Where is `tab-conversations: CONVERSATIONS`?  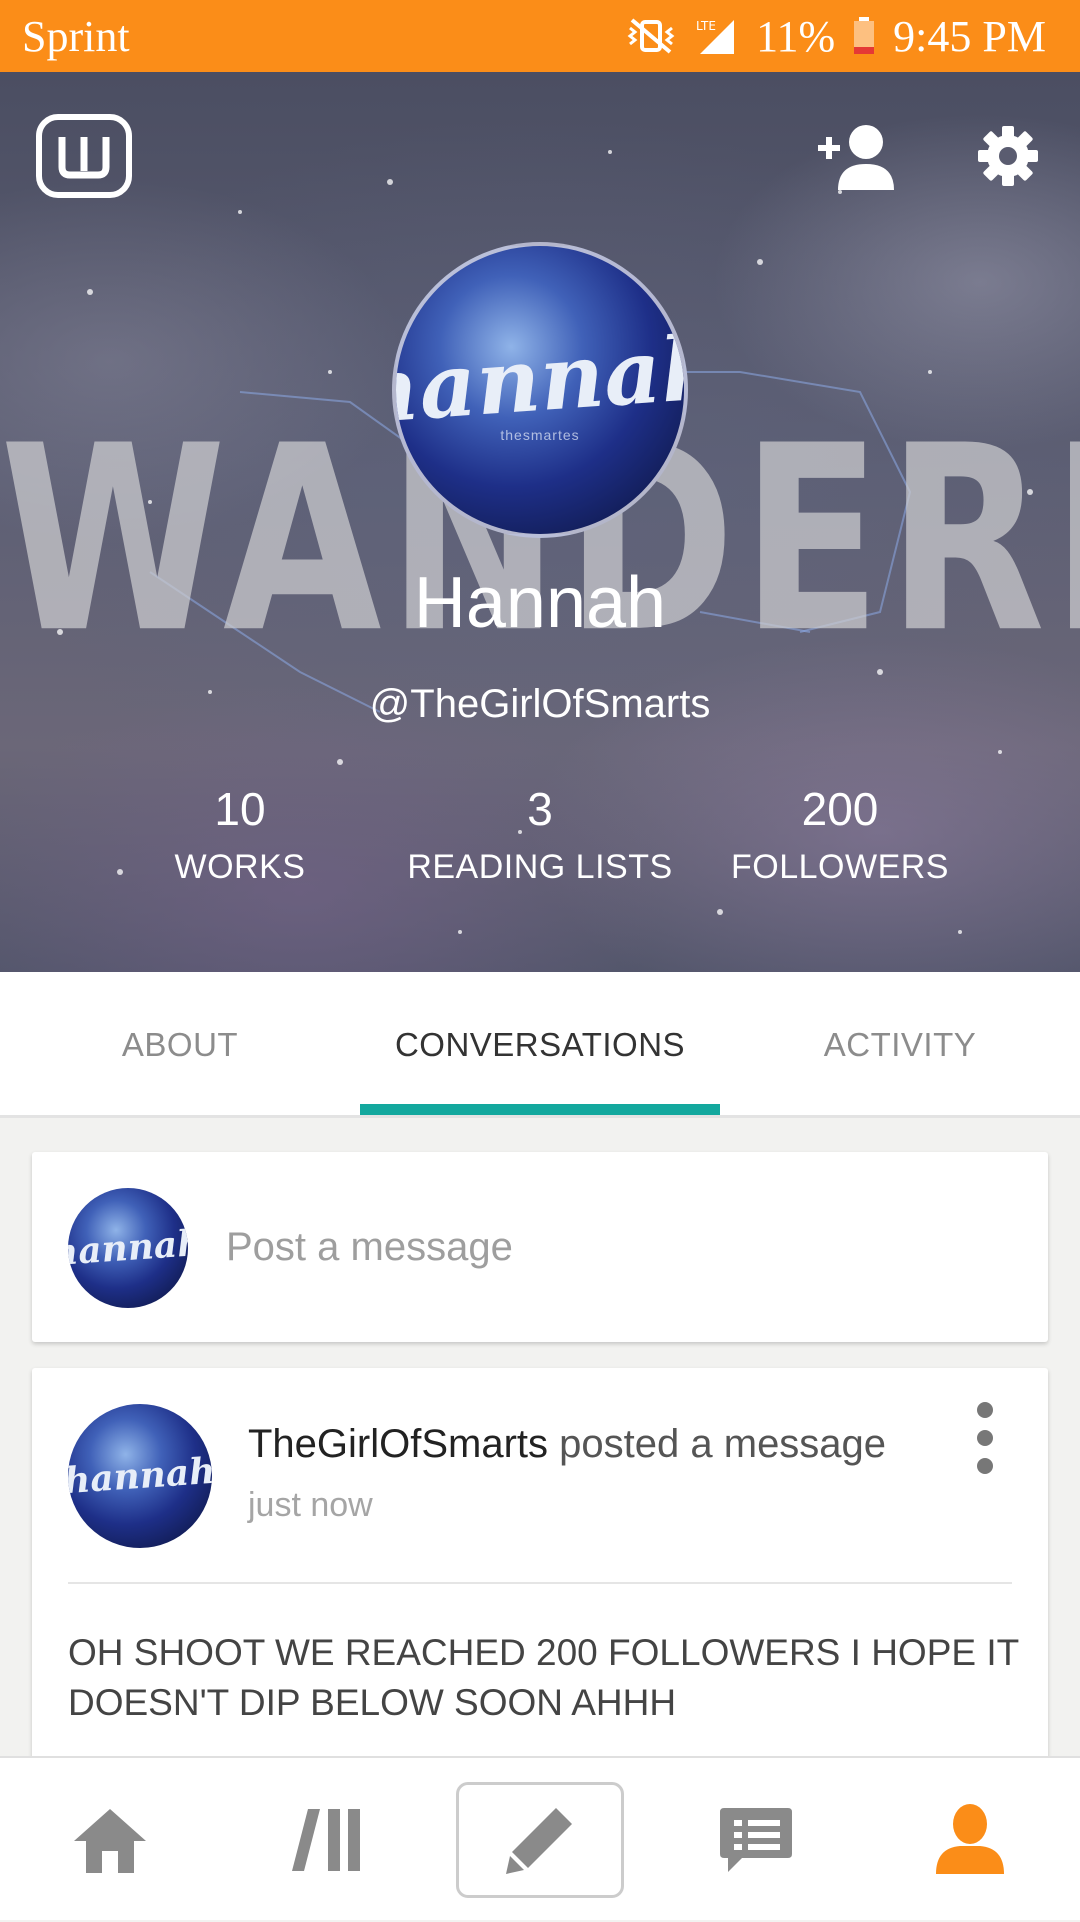
tab-conversations: CONVERSATIONS is located at coordinates (540, 1045).